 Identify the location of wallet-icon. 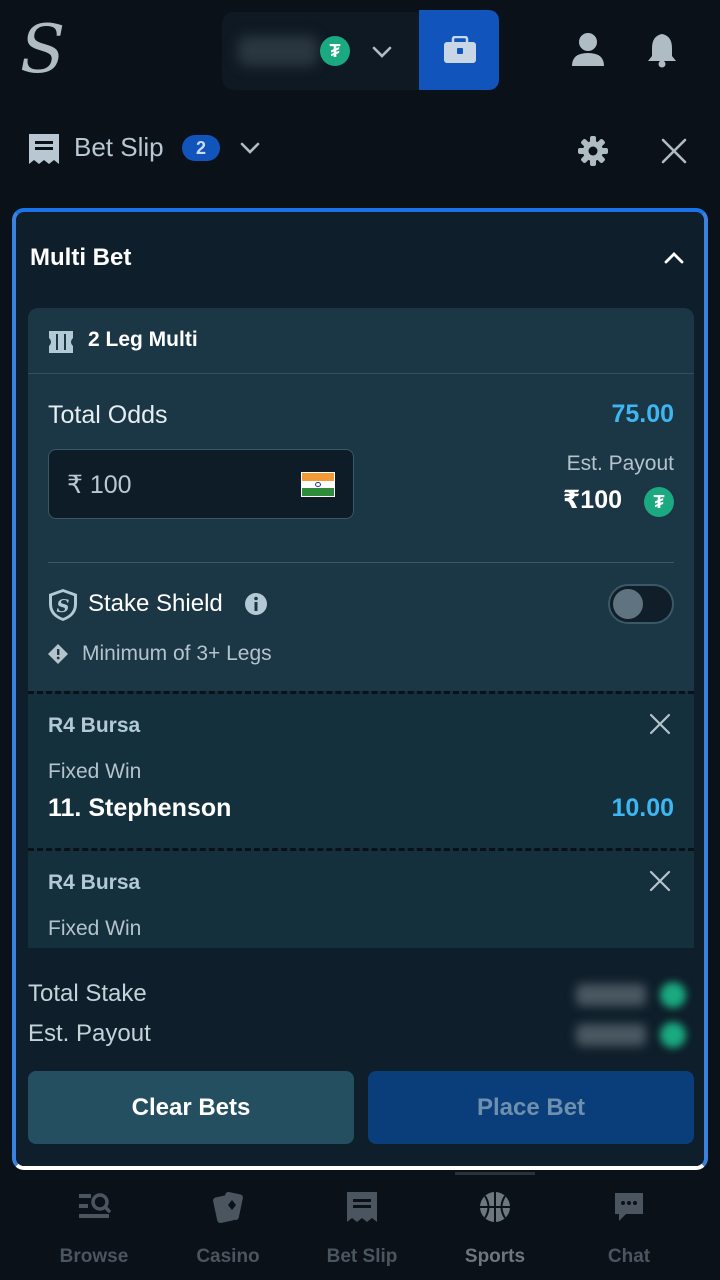
(460, 49).